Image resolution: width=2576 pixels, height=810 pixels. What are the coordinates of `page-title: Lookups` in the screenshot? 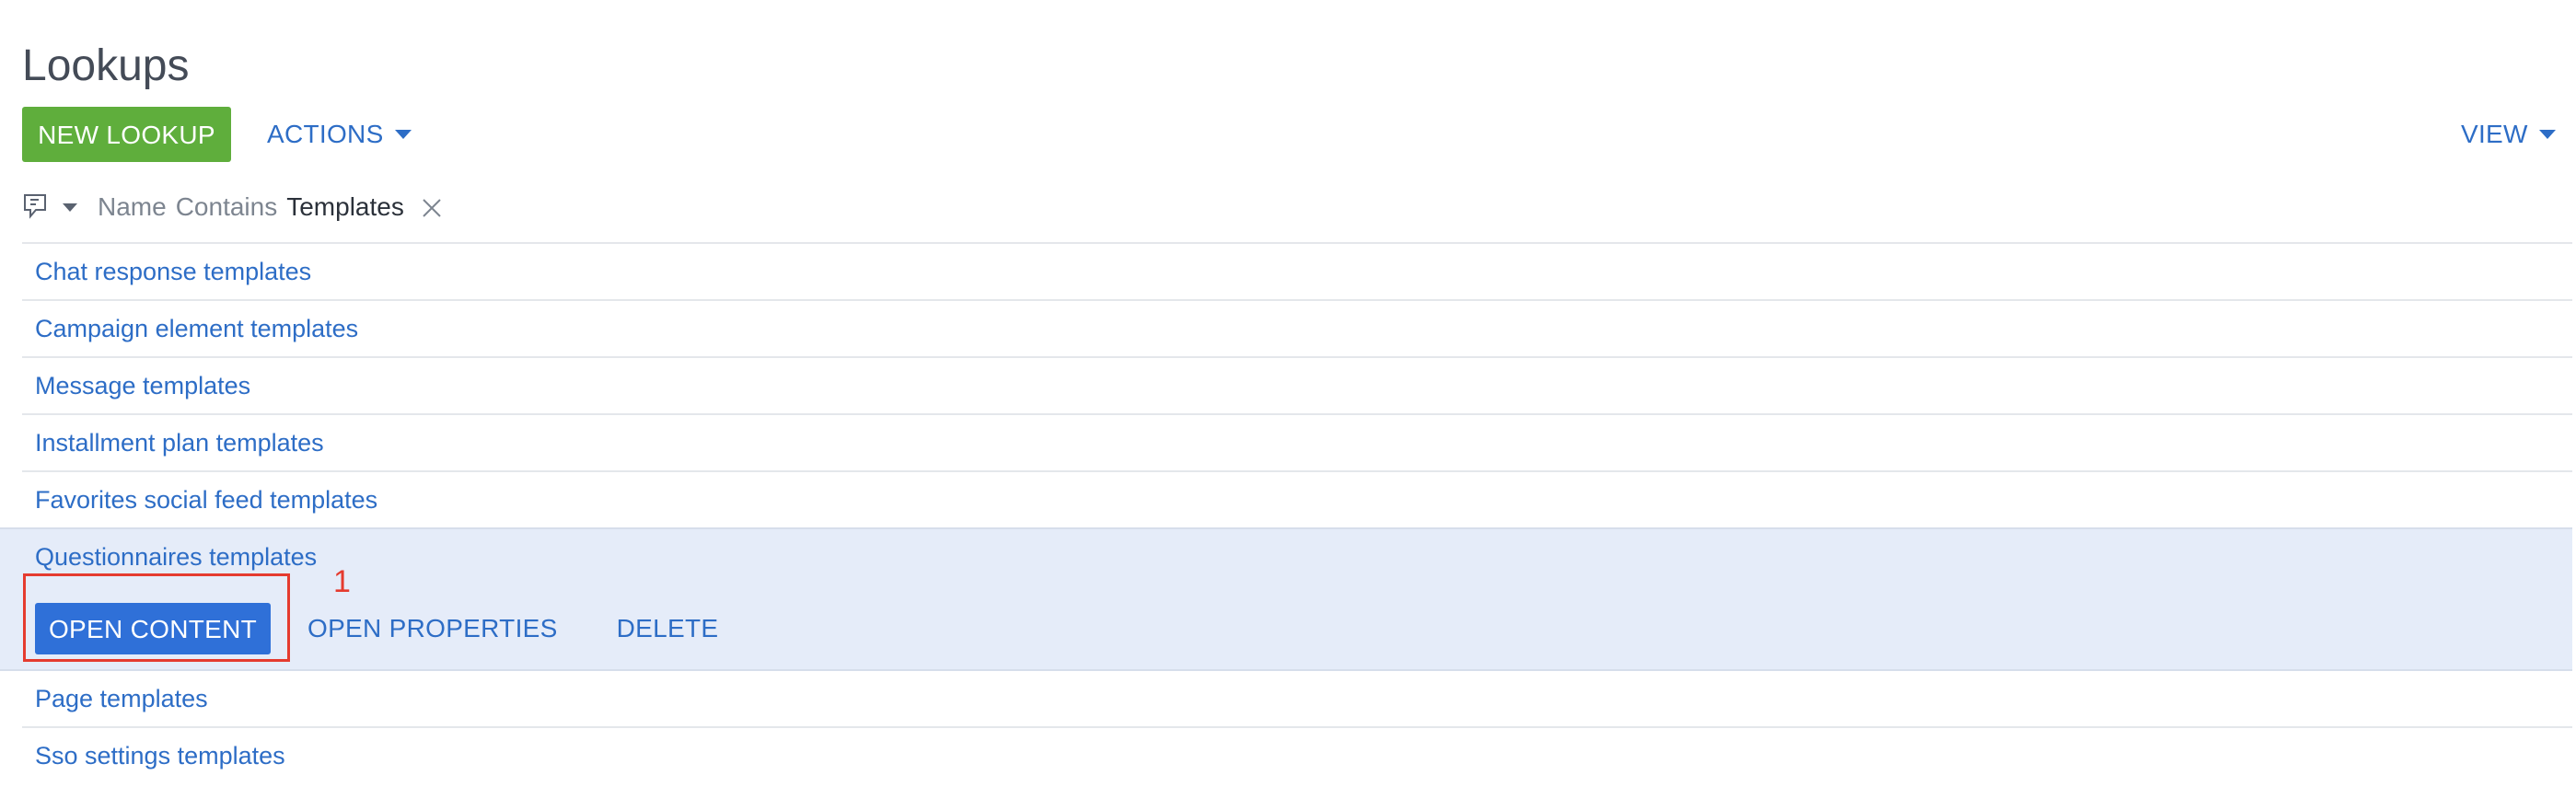 It's located at (106, 66).